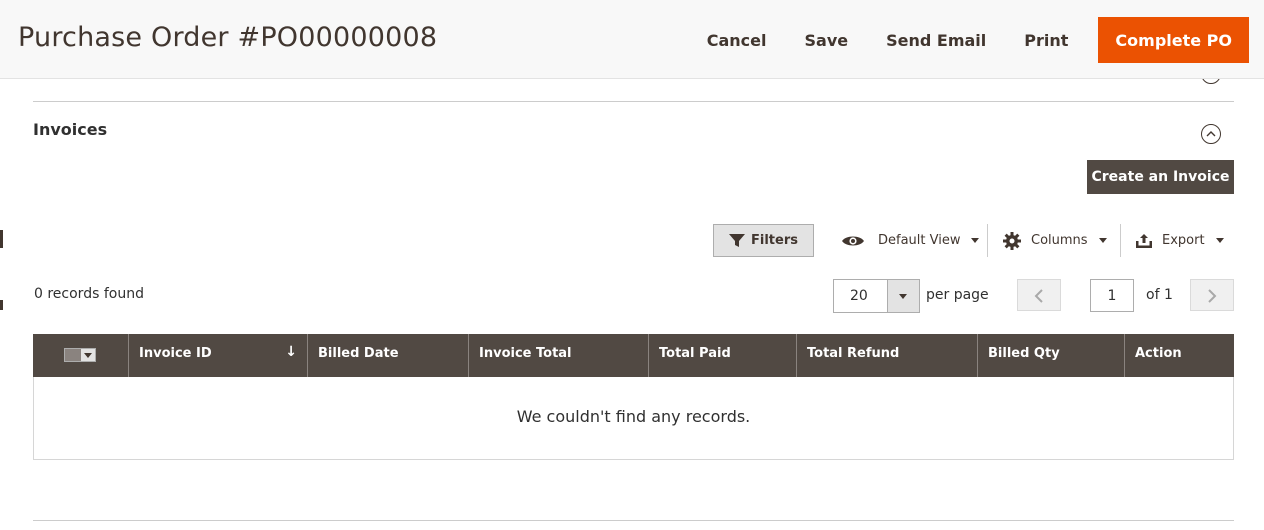  I want to click on next-page-button, so click(1212, 295).